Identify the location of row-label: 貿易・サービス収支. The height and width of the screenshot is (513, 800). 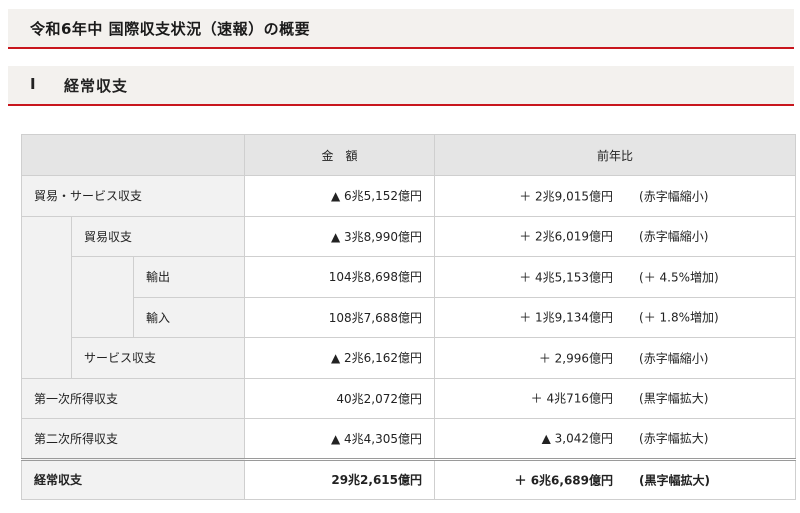
(133, 196).